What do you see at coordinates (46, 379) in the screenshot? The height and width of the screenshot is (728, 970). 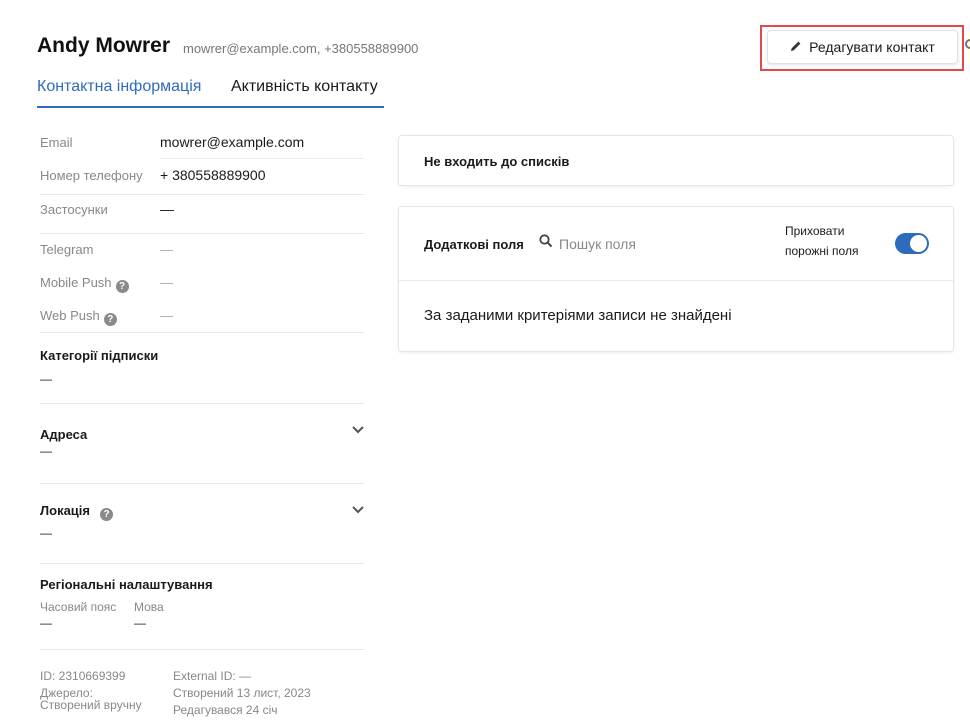 I see `subscription-value: —` at bounding box center [46, 379].